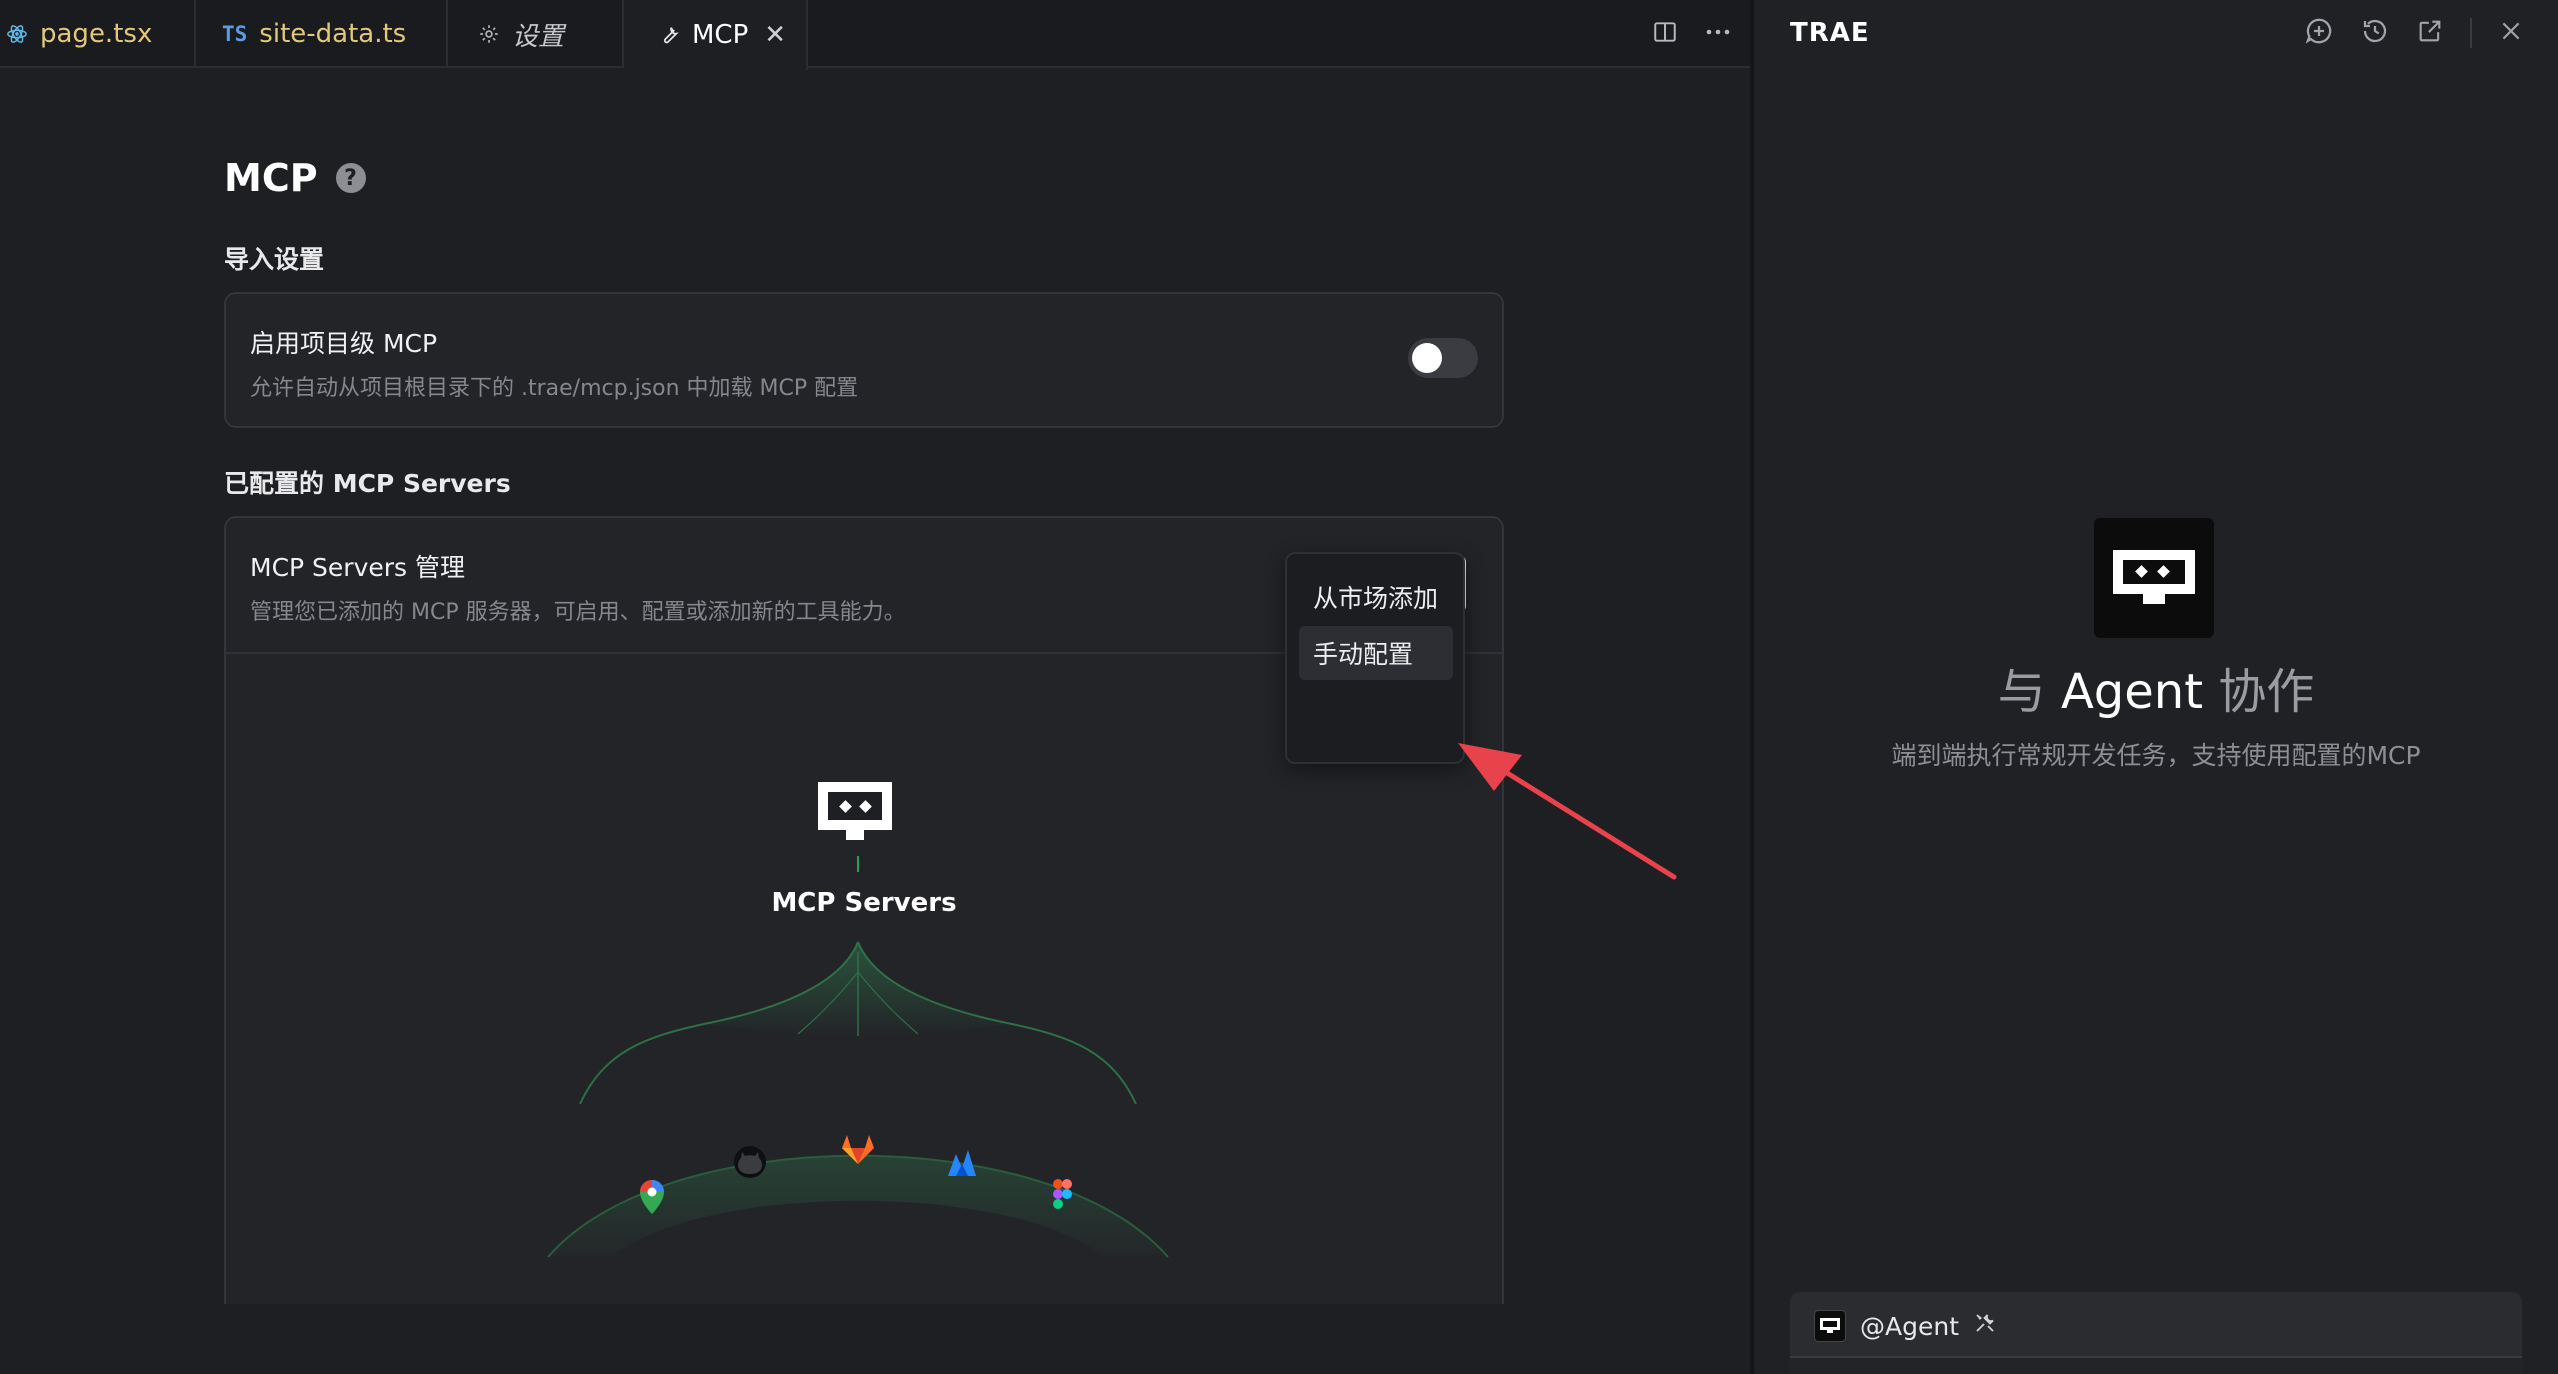  I want to click on menu-item-manual-config: 手动配置, so click(1376, 653).